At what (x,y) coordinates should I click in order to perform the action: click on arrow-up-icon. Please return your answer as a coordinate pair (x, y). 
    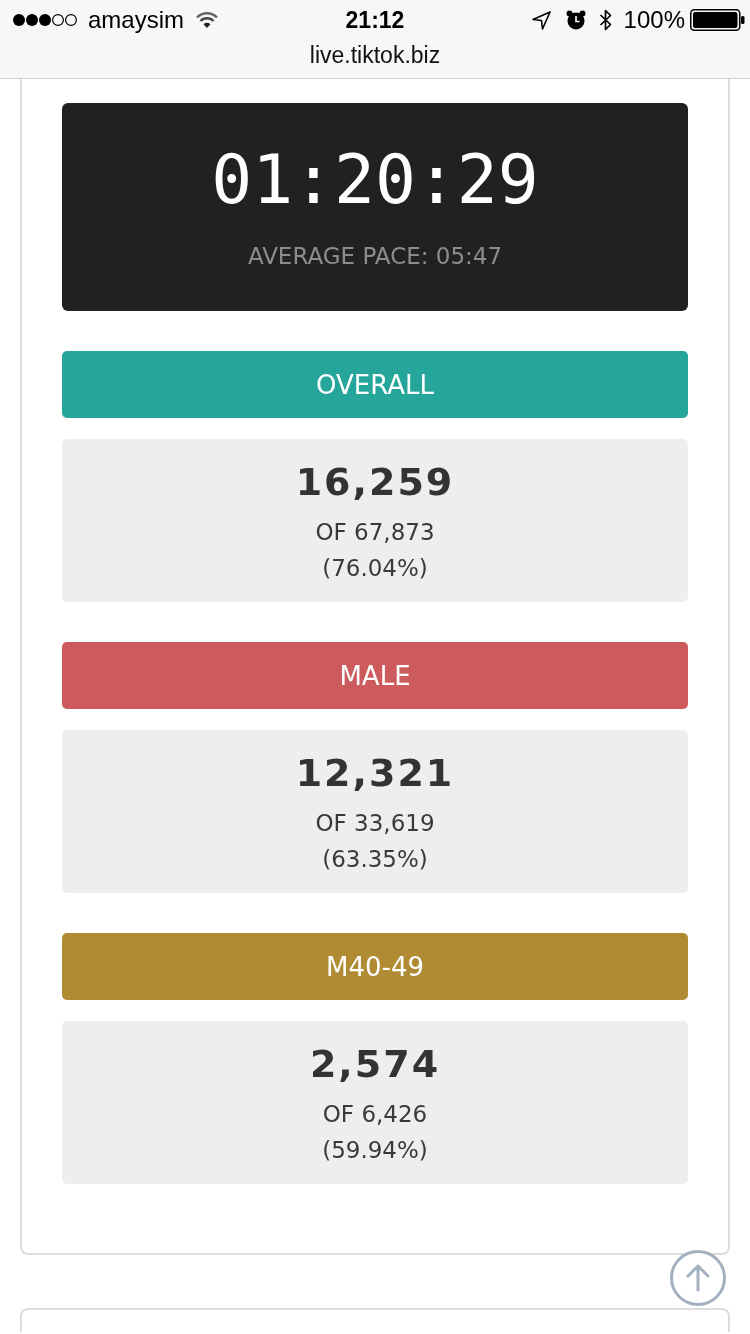
    Looking at the image, I should click on (698, 1278).